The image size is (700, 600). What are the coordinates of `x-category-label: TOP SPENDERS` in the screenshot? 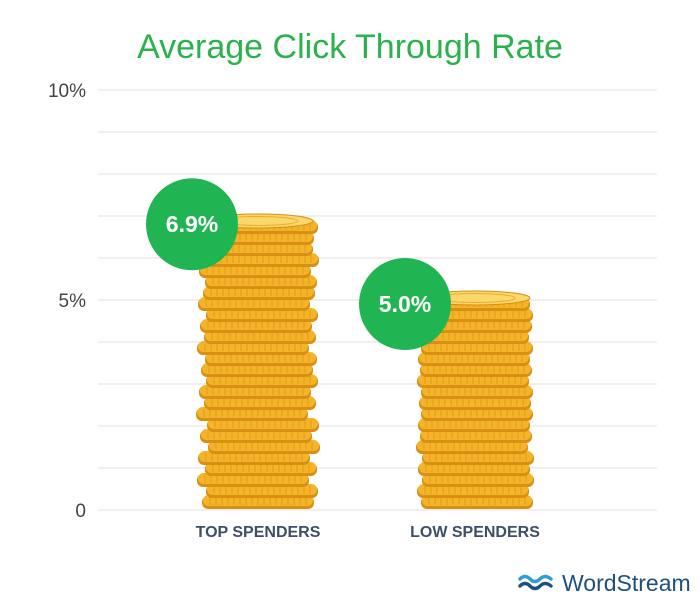 It's located at (258, 532).